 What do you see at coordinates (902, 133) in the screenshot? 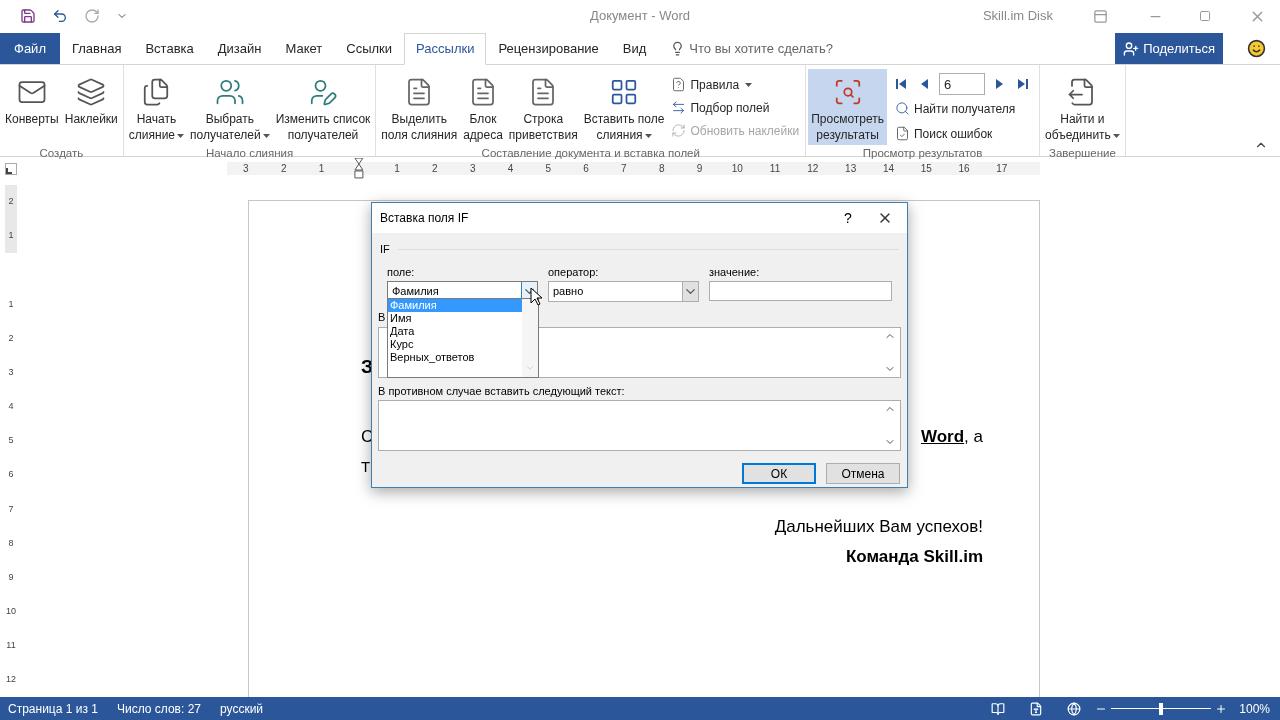
I see `document-check-icon` at bounding box center [902, 133].